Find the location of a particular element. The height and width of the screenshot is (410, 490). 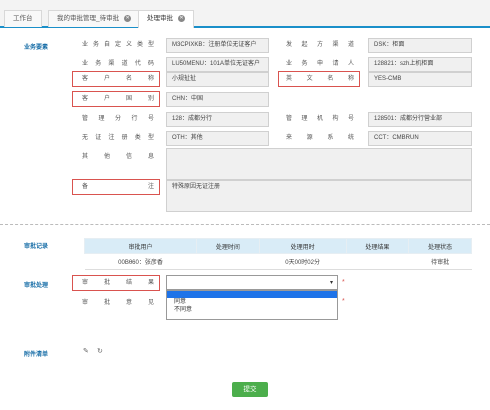

column-header: 审批用户 is located at coordinates (140, 246).